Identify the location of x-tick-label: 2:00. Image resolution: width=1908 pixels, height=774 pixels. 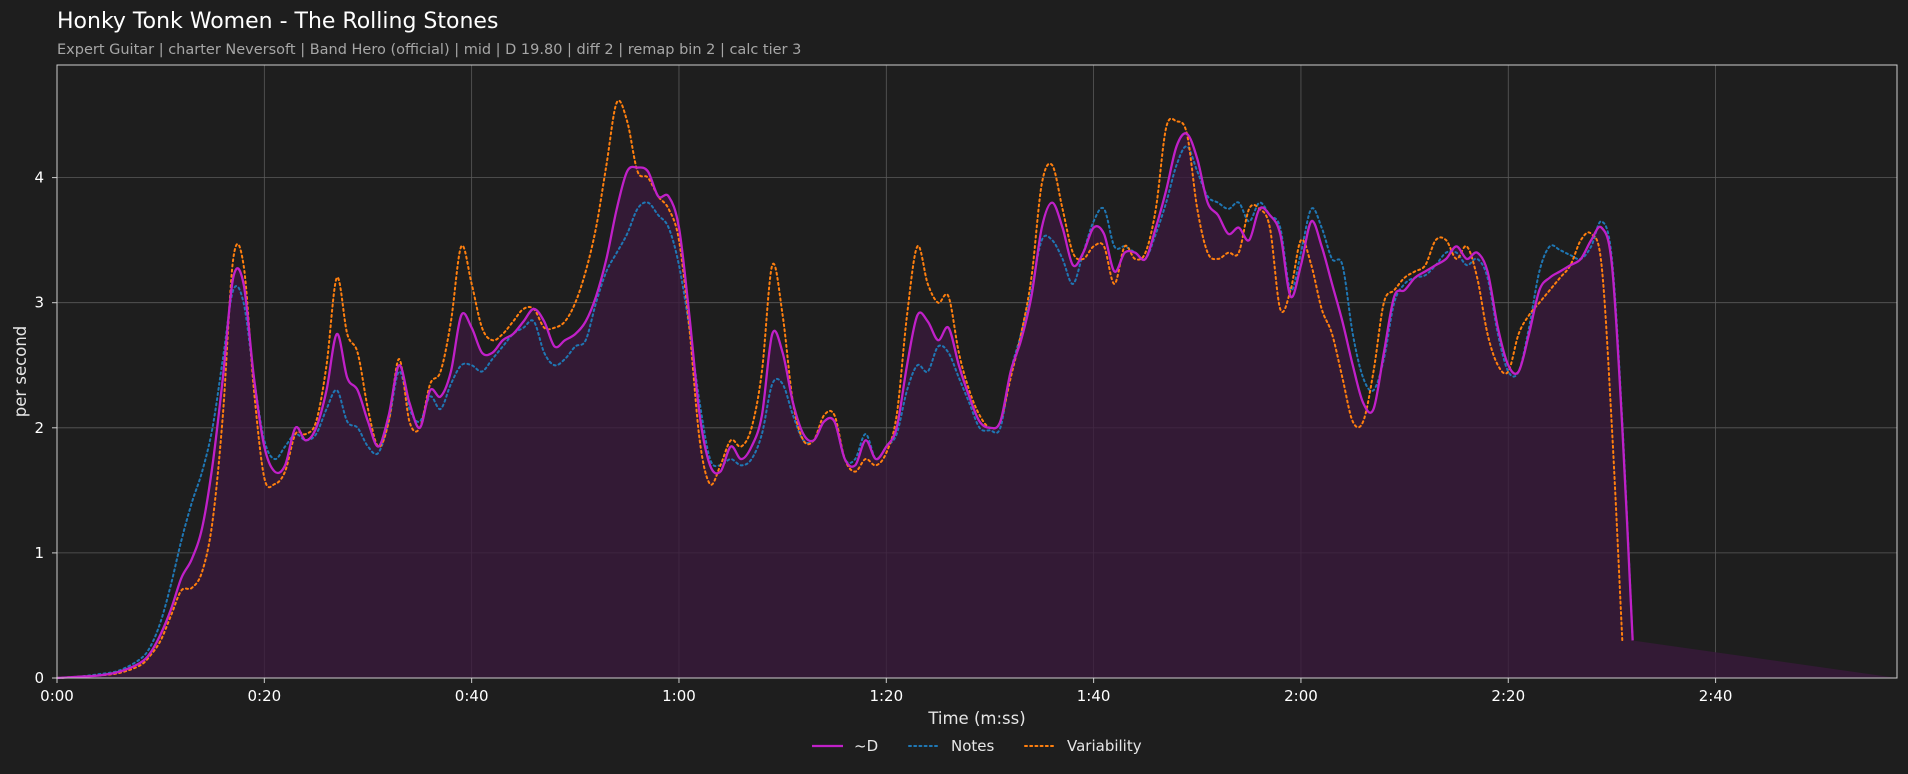
(1301, 696).